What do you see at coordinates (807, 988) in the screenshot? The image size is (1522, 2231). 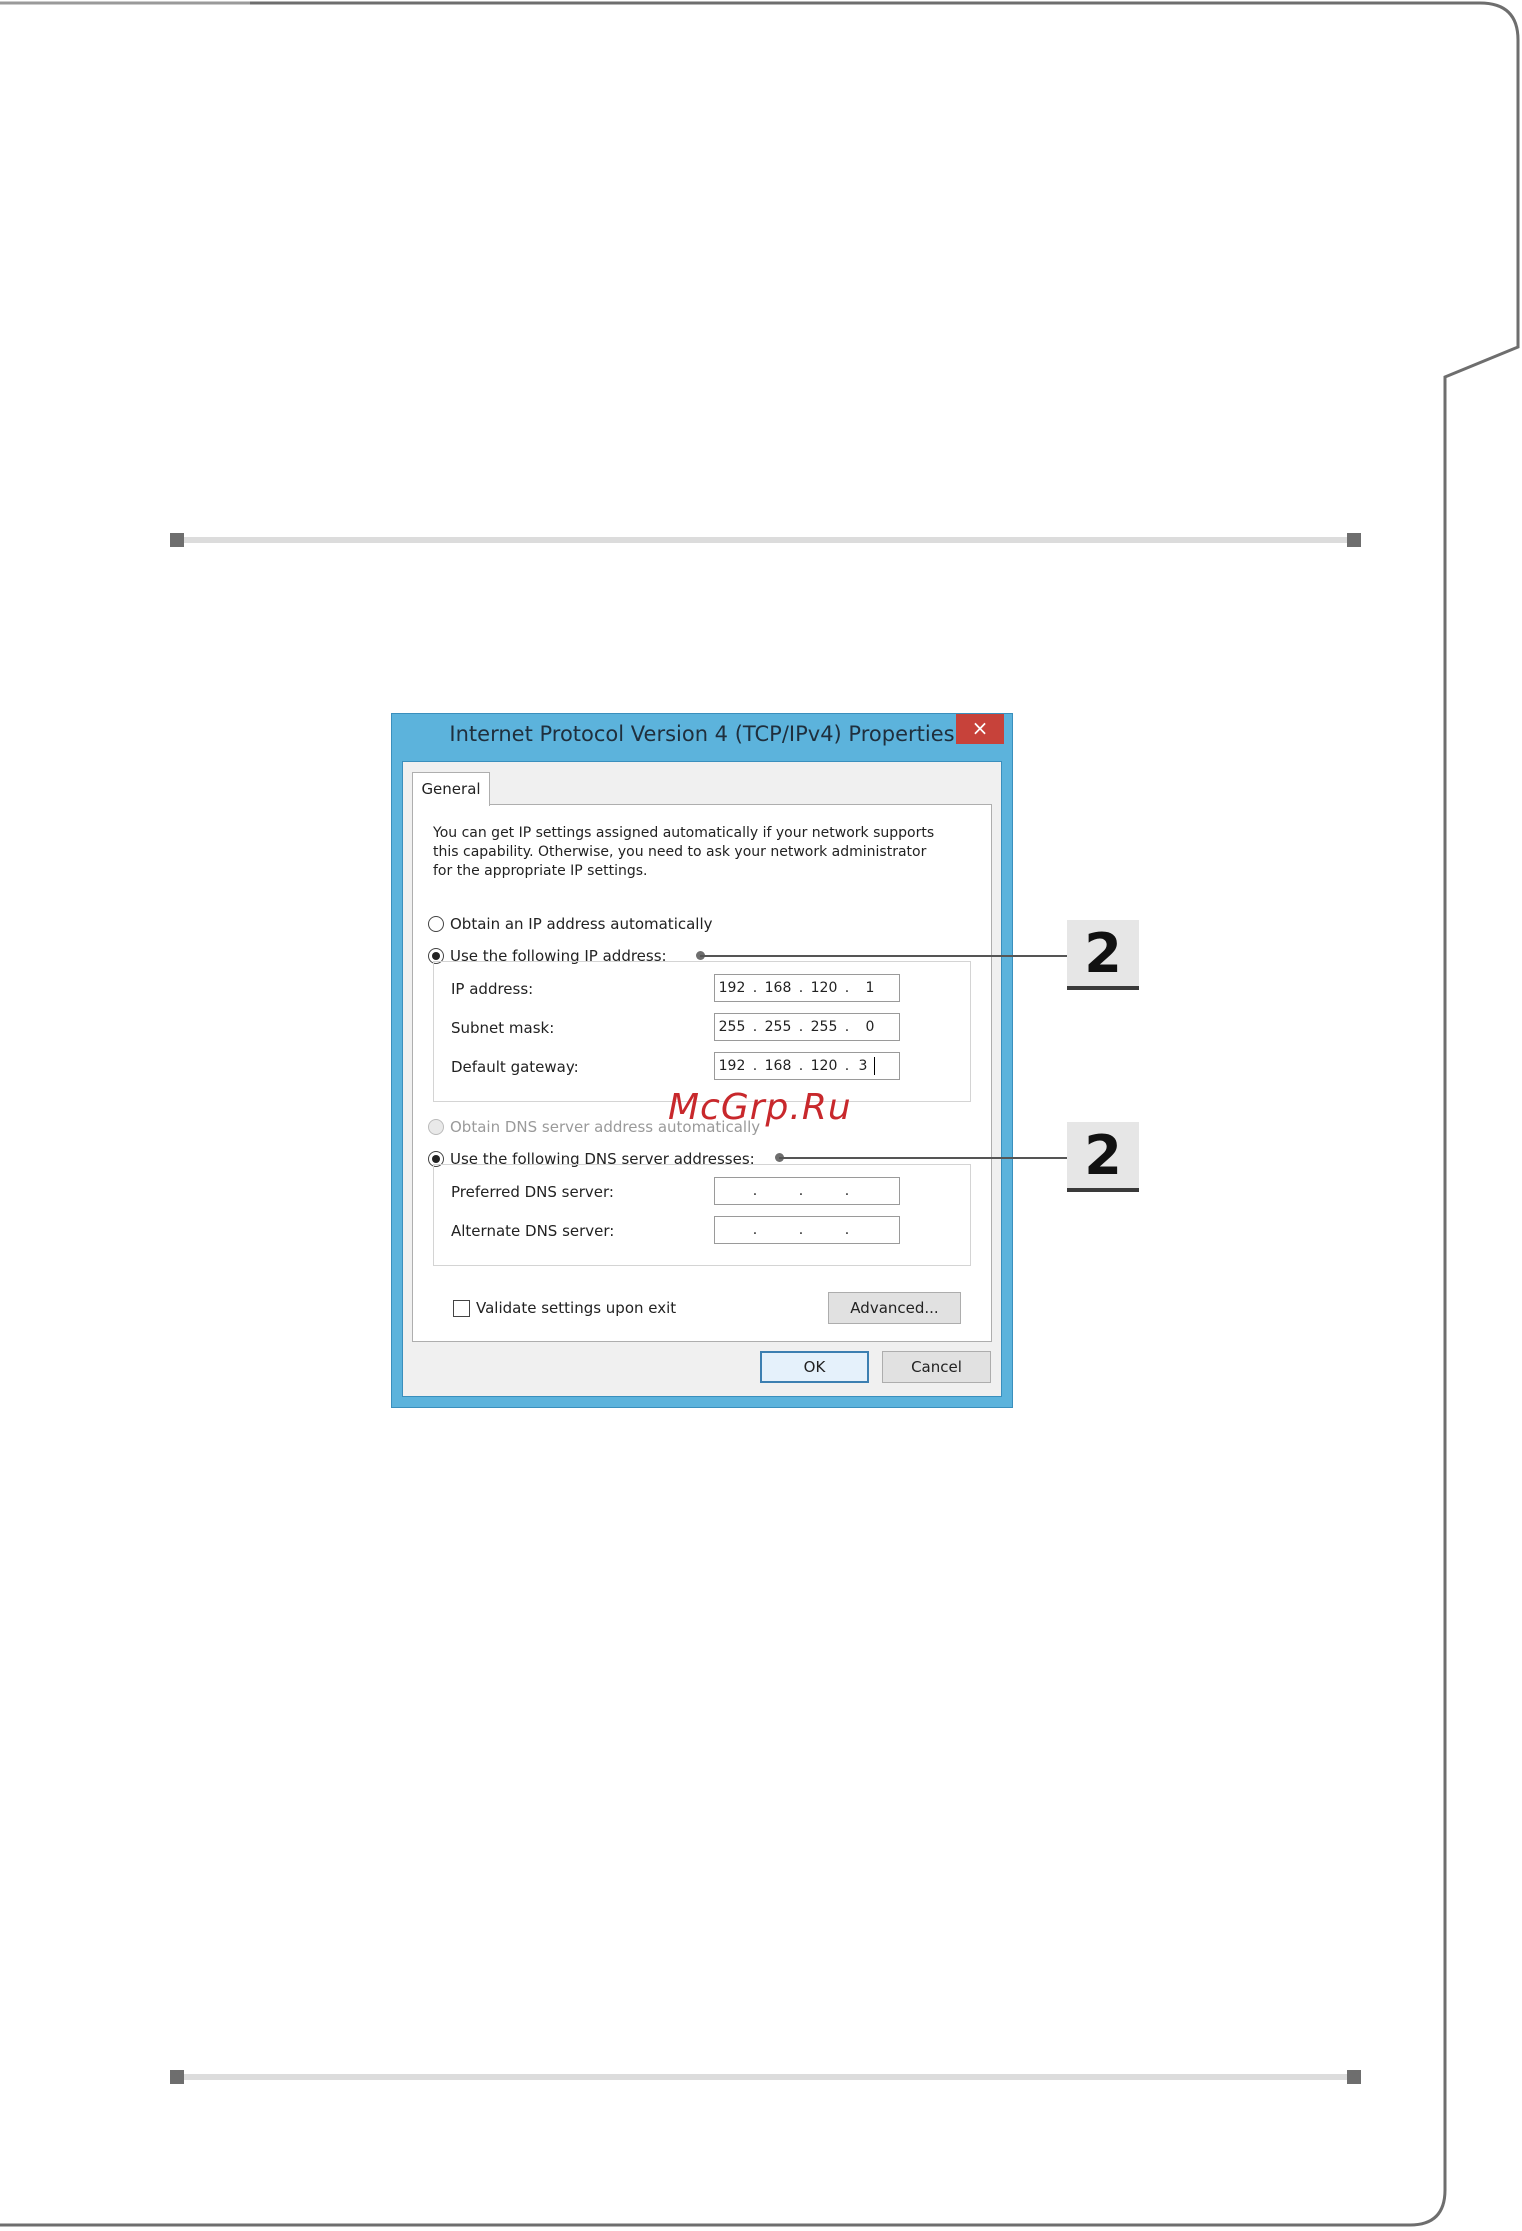 I see `ip-address-field: 192. 168. 120. 1` at bounding box center [807, 988].